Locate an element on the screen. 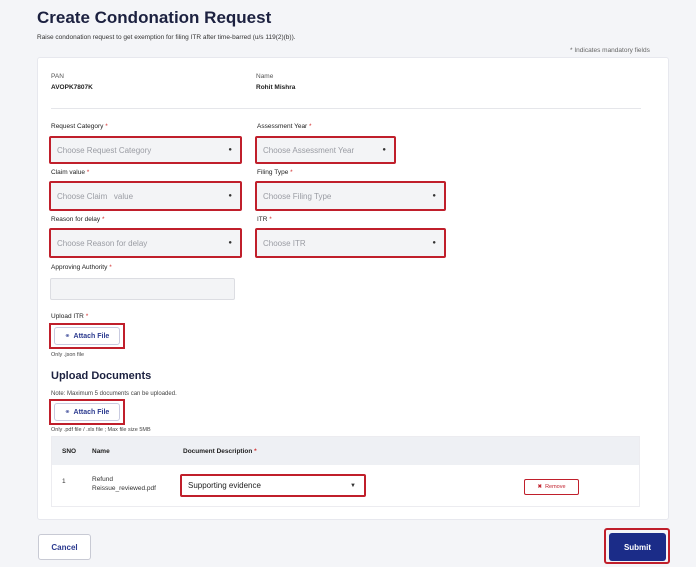 This screenshot has width=696, height=567. reason-for-delay-label: Reason for delay * is located at coordinates (78, 219).